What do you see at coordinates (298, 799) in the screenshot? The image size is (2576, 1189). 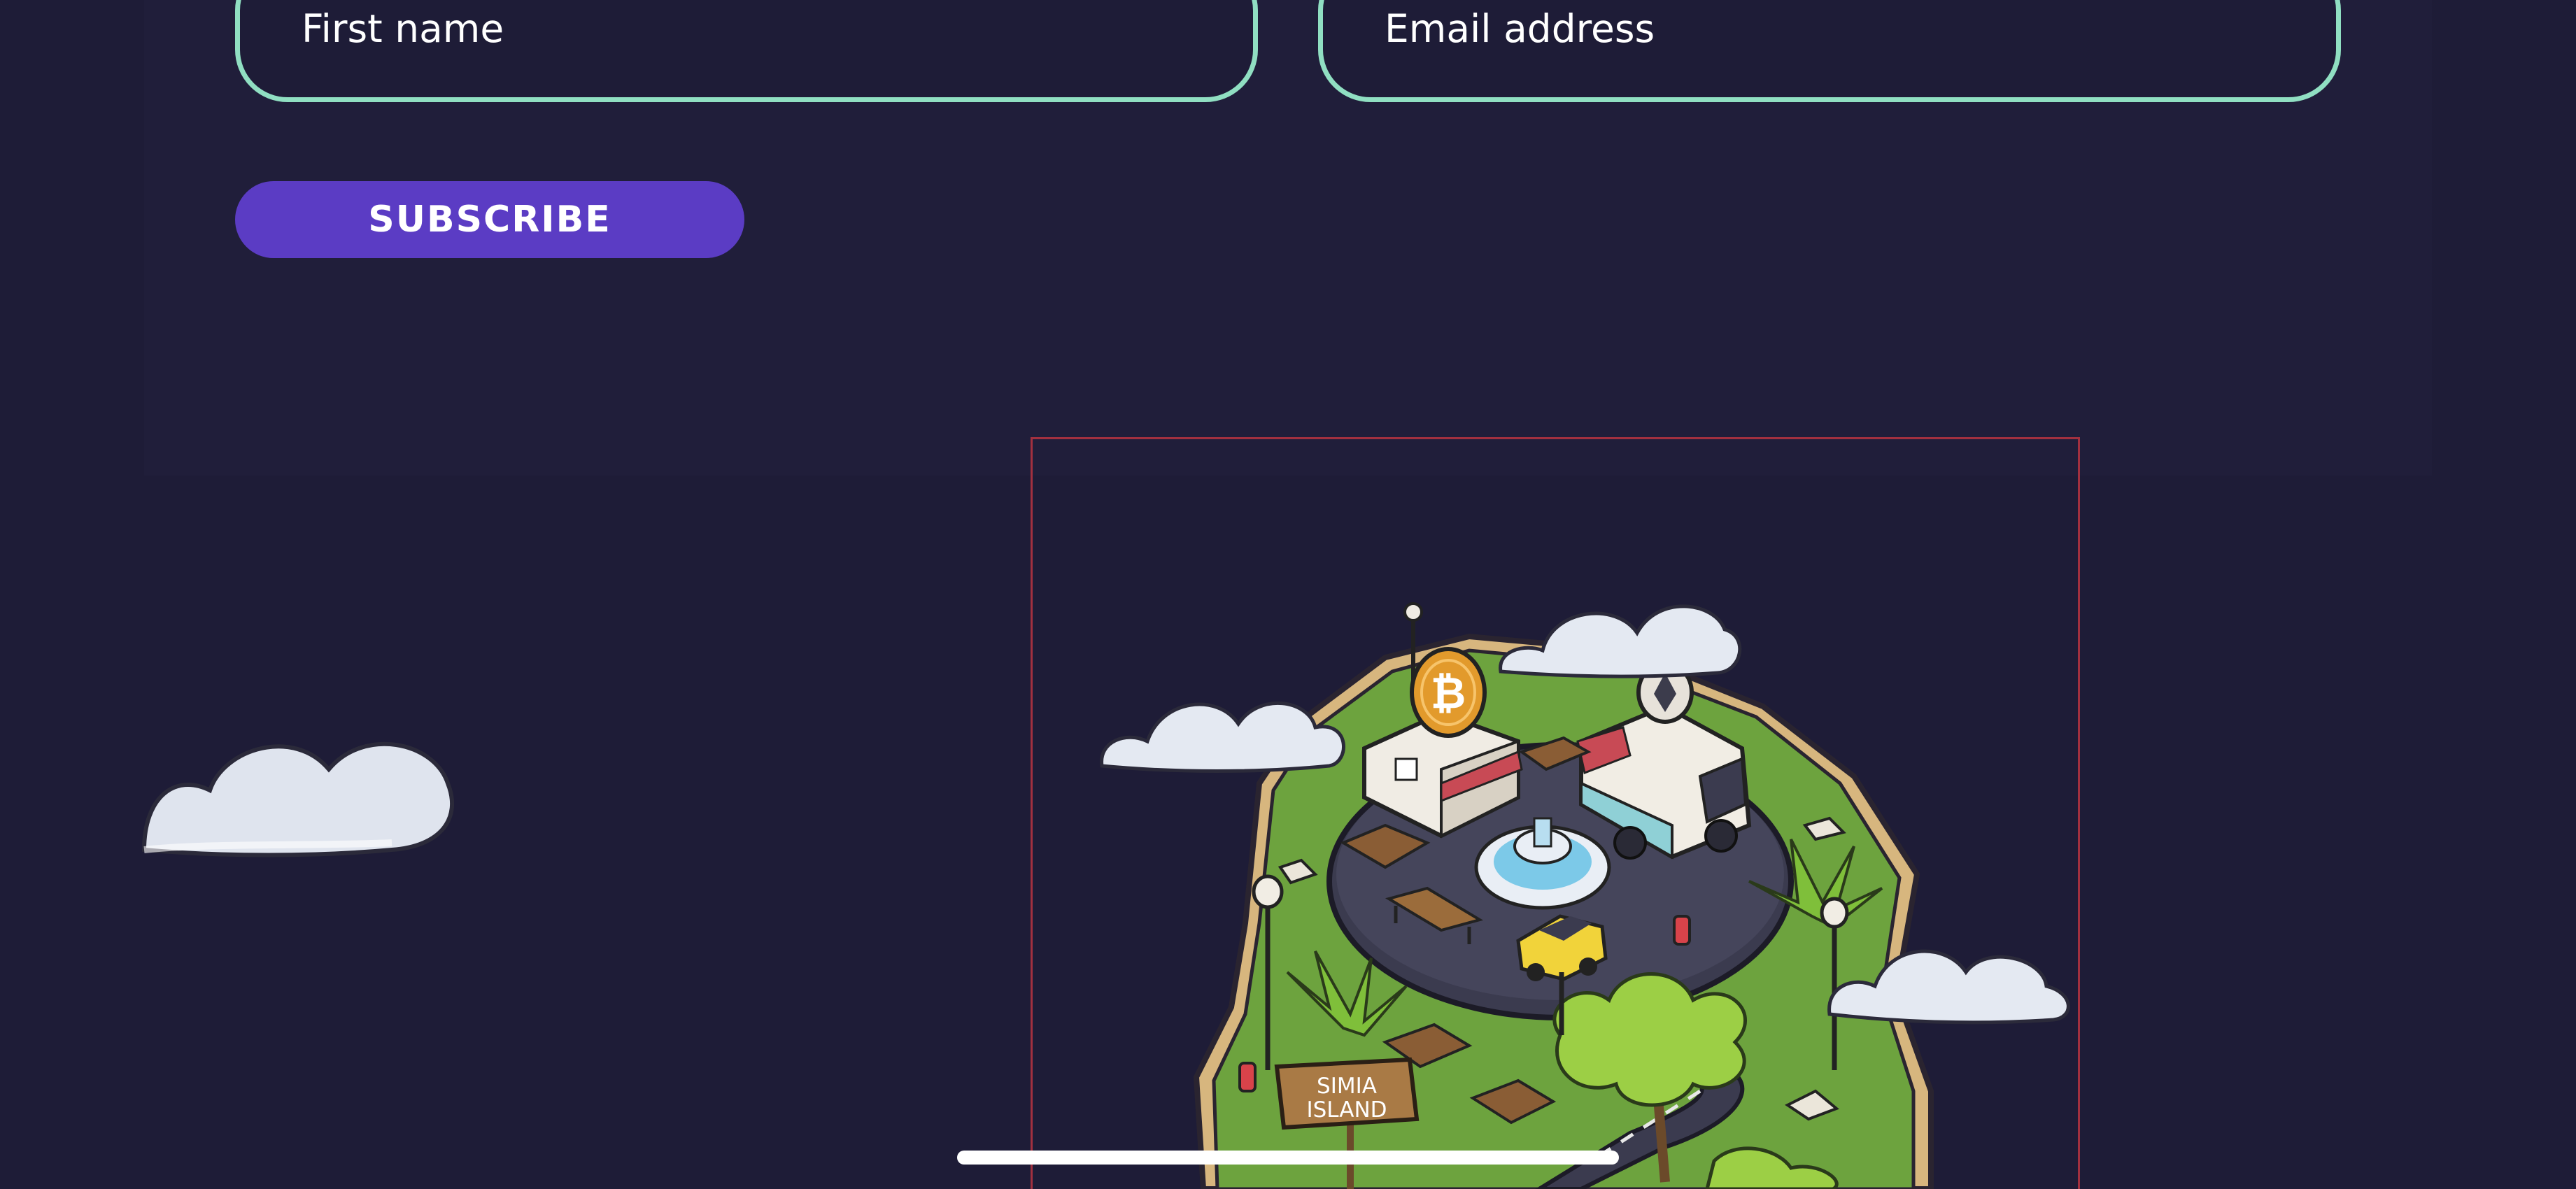 I see `cloud-left` at bounding box center [298, 799].